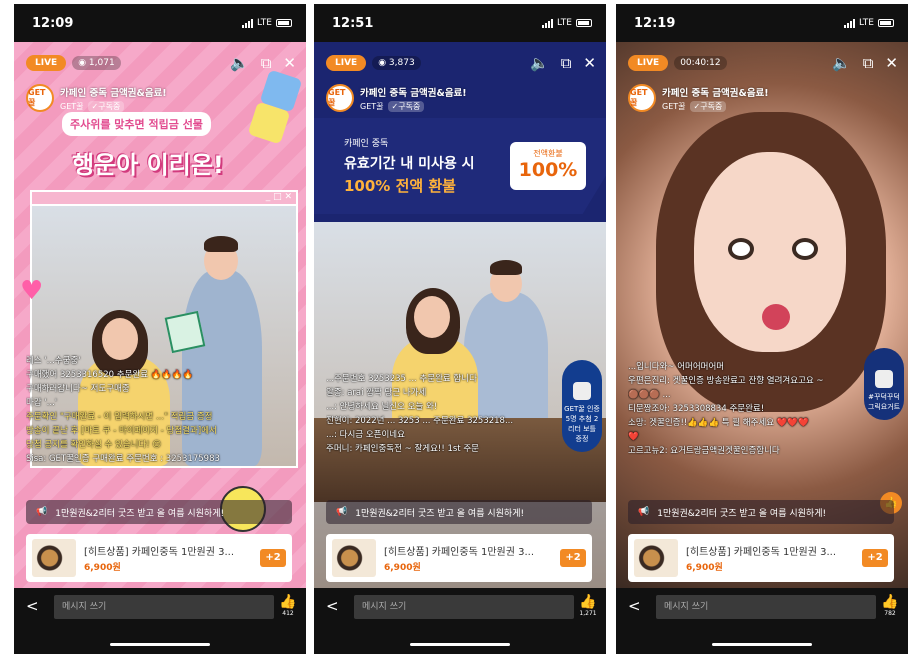 The width and height of the screenshot is (921, 658). Describe the element at coordinates (884, 402) in the screenshot. I see `side-promo-text: #꾸덕꾸덕 그릭요거트` at that location.